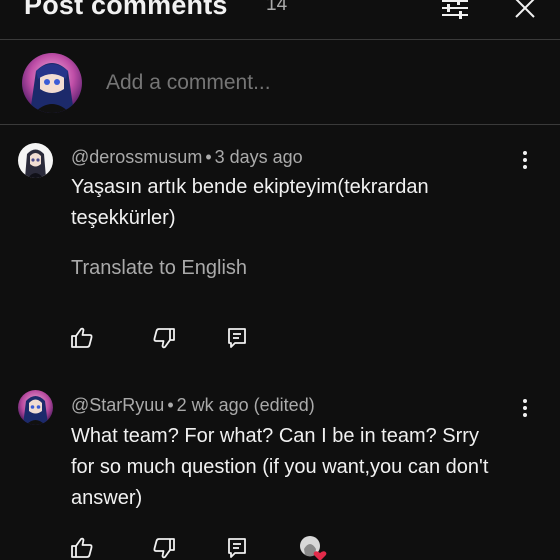 This screenshot has width=560, height=560. What do you see at coordinates (277, 7) in the screenshot?
I see `comment-count: 14` at bounding box center [277, 7].